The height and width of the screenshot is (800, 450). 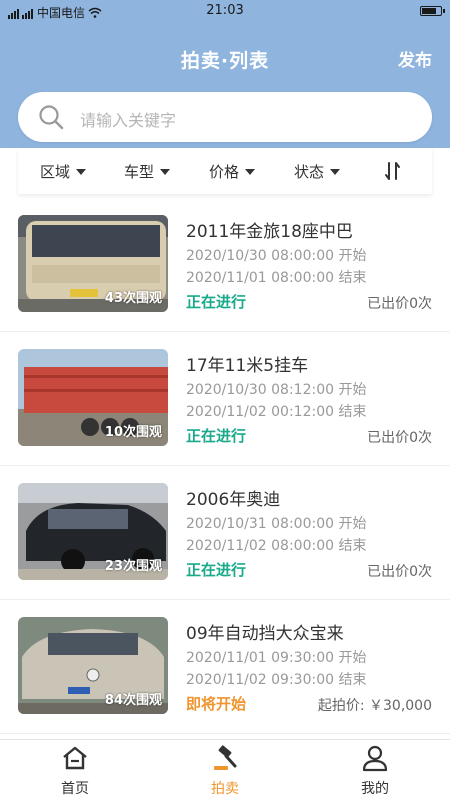 What do you see at coordinates (55, 172) in the screenshot?
I see `filter-label: 区域` at bounding box center [55, 172].